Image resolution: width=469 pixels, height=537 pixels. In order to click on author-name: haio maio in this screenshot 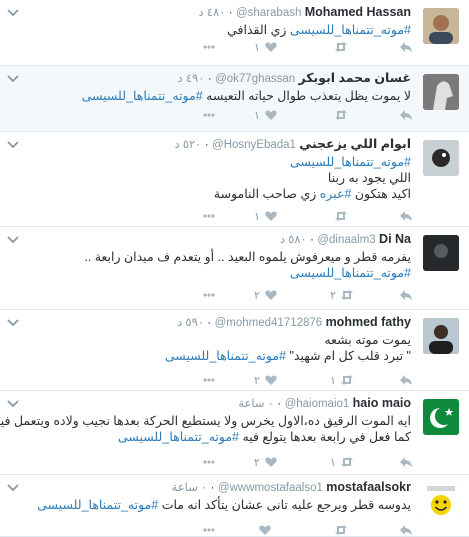, I will do `click(382, 403)`.